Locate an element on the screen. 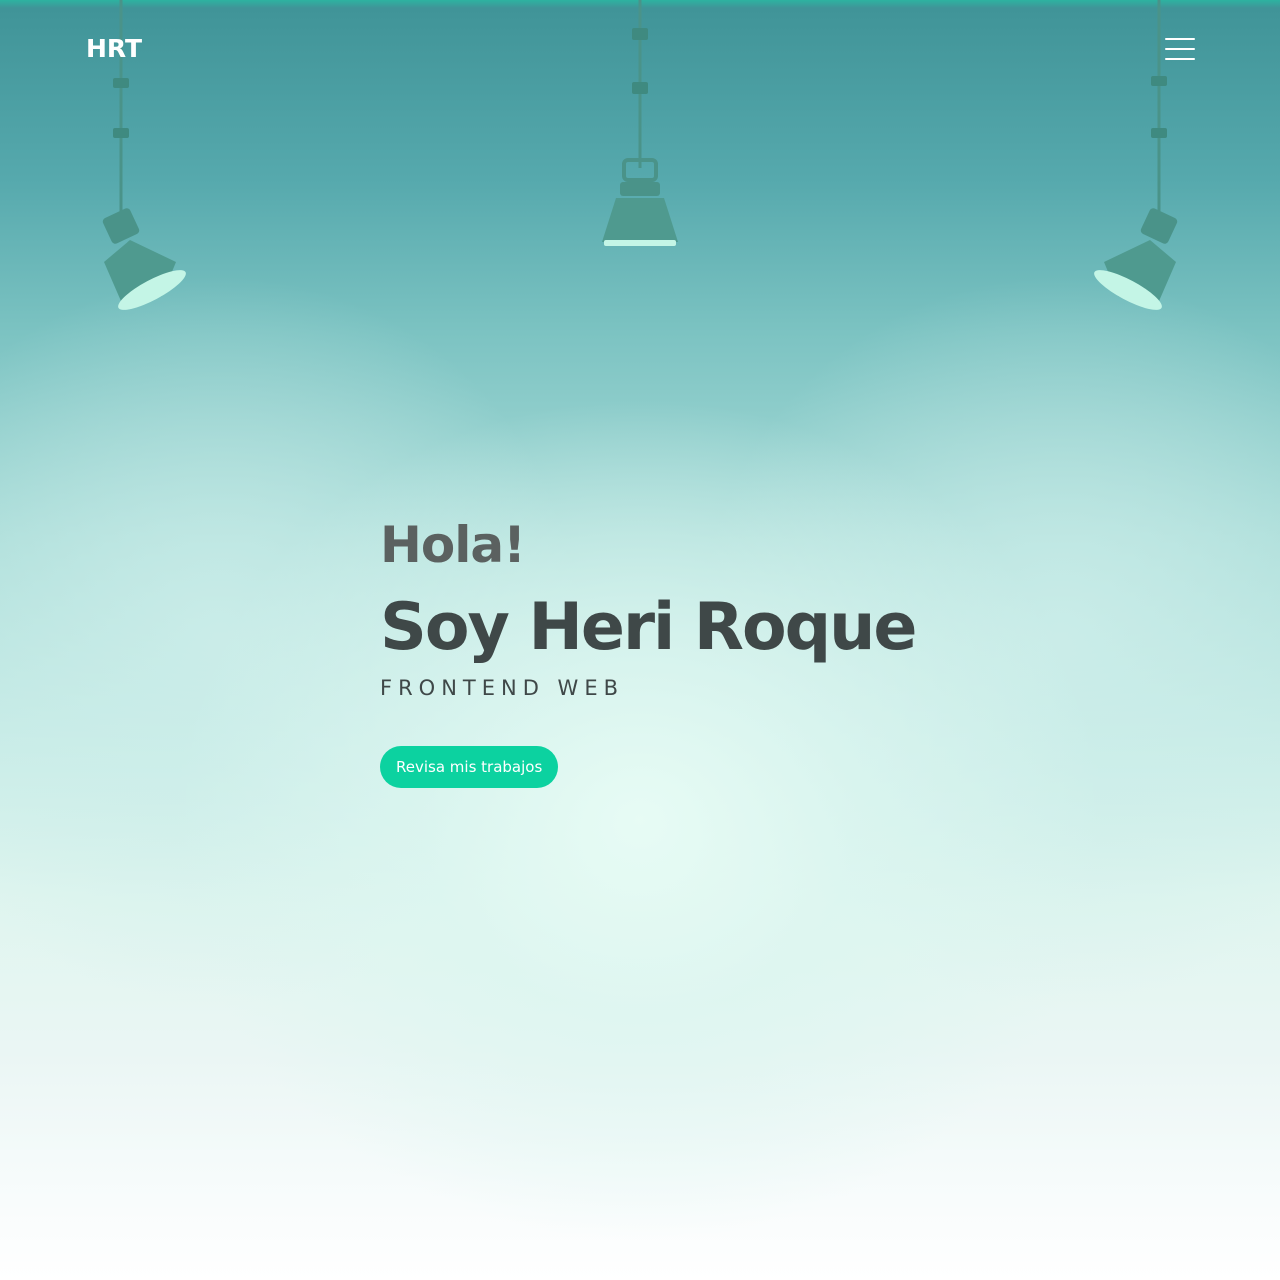 Image resolution: width=1280 pixels, height=1280 pixels. hamburger-menu-icon is located at coordinates (1180, 49).